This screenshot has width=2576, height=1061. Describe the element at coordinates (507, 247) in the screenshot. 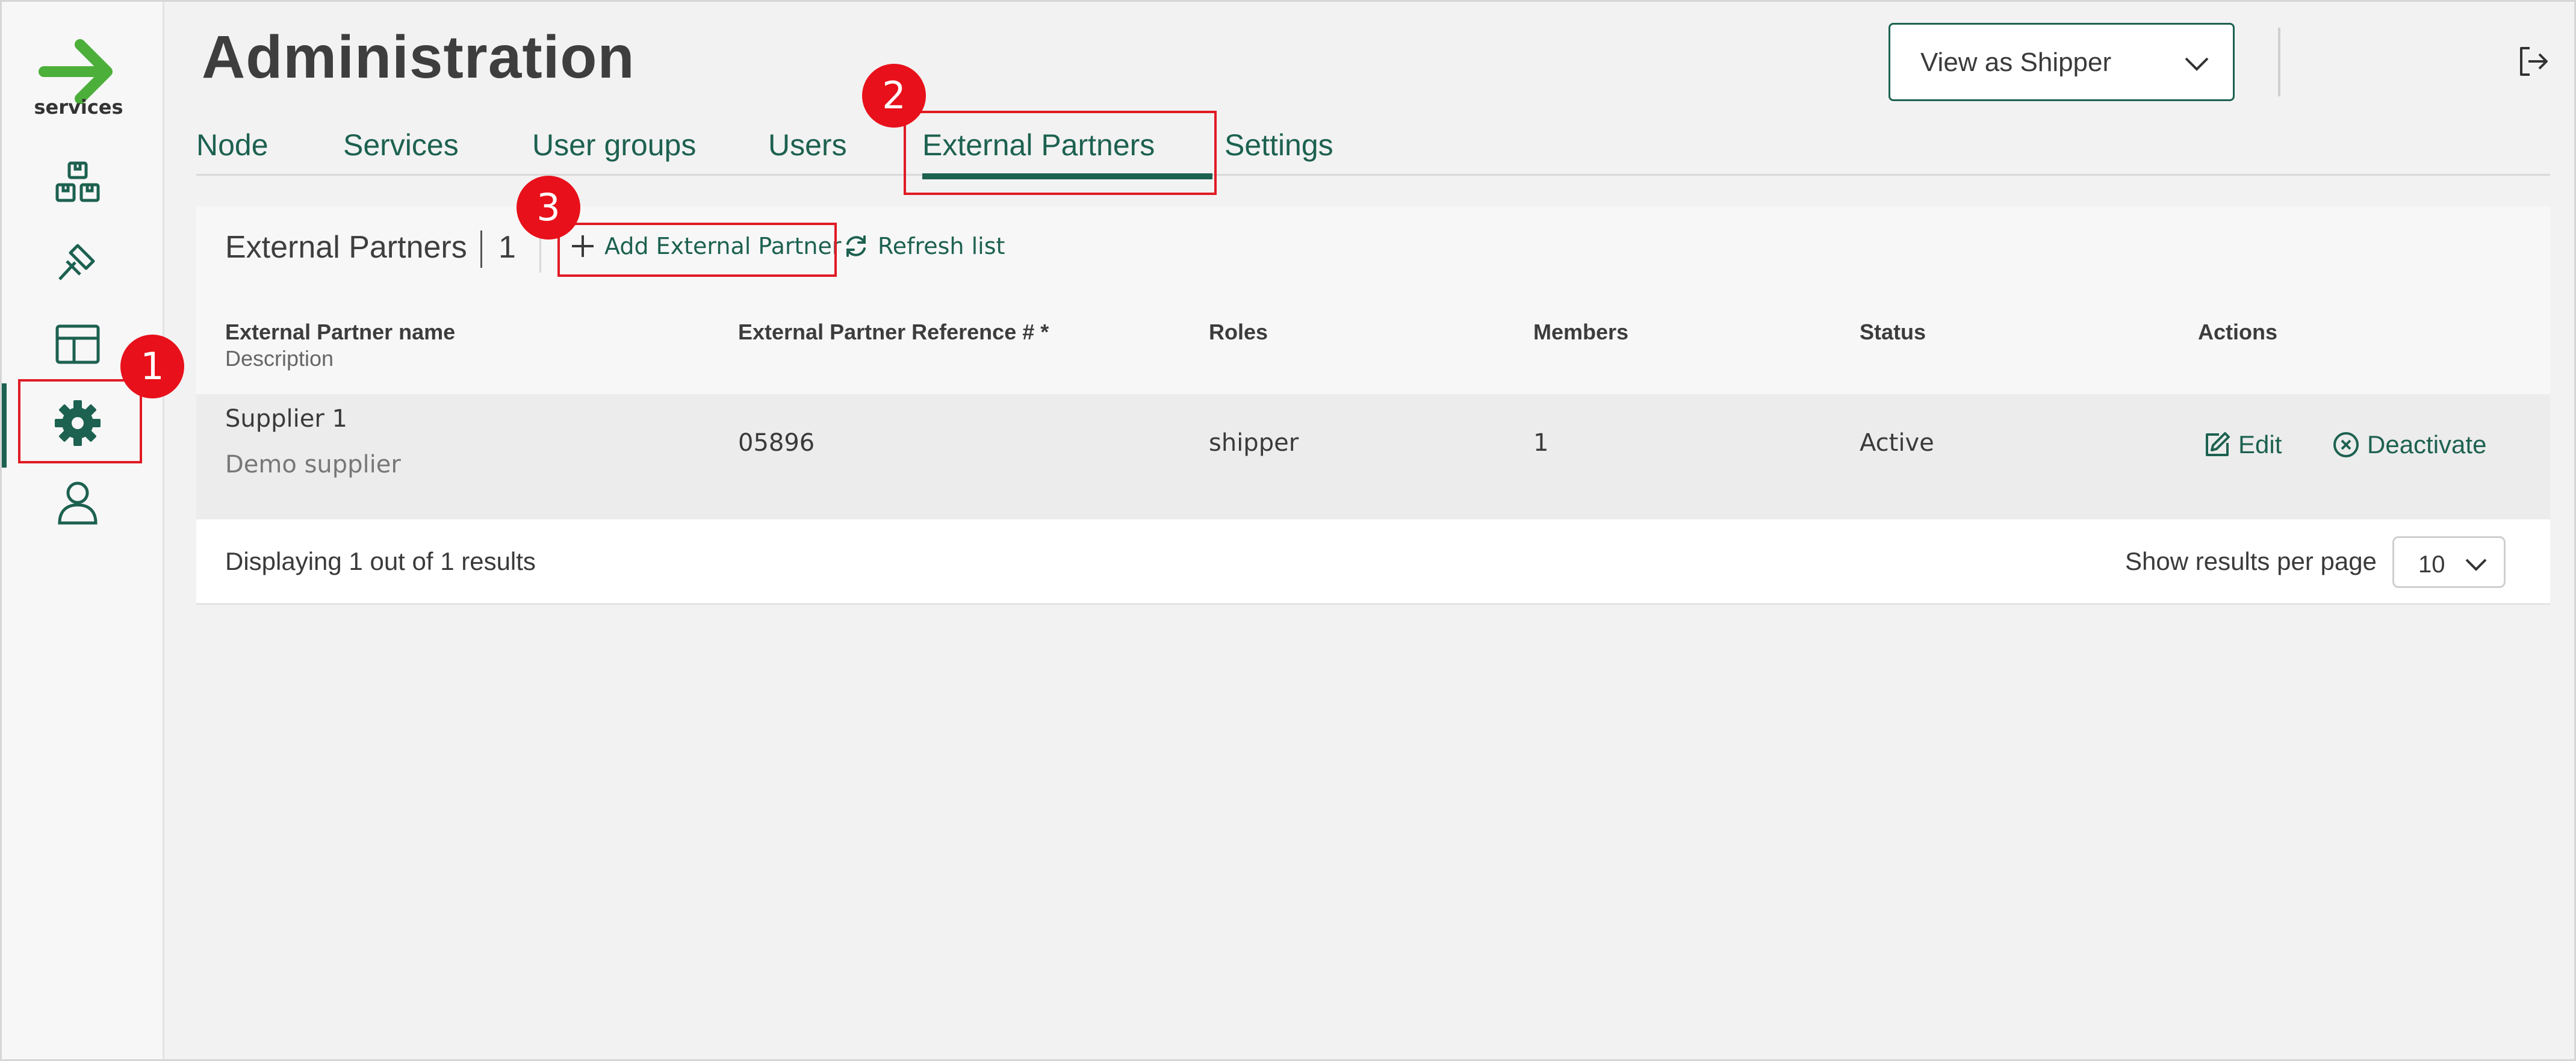

I see `partner-count: 1` at that location.